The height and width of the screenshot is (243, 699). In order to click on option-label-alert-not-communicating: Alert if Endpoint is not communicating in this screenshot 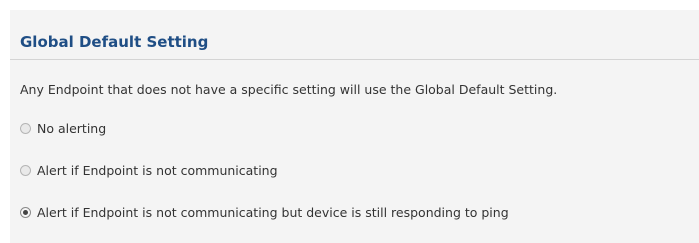, I will do `click(157, 170)`.